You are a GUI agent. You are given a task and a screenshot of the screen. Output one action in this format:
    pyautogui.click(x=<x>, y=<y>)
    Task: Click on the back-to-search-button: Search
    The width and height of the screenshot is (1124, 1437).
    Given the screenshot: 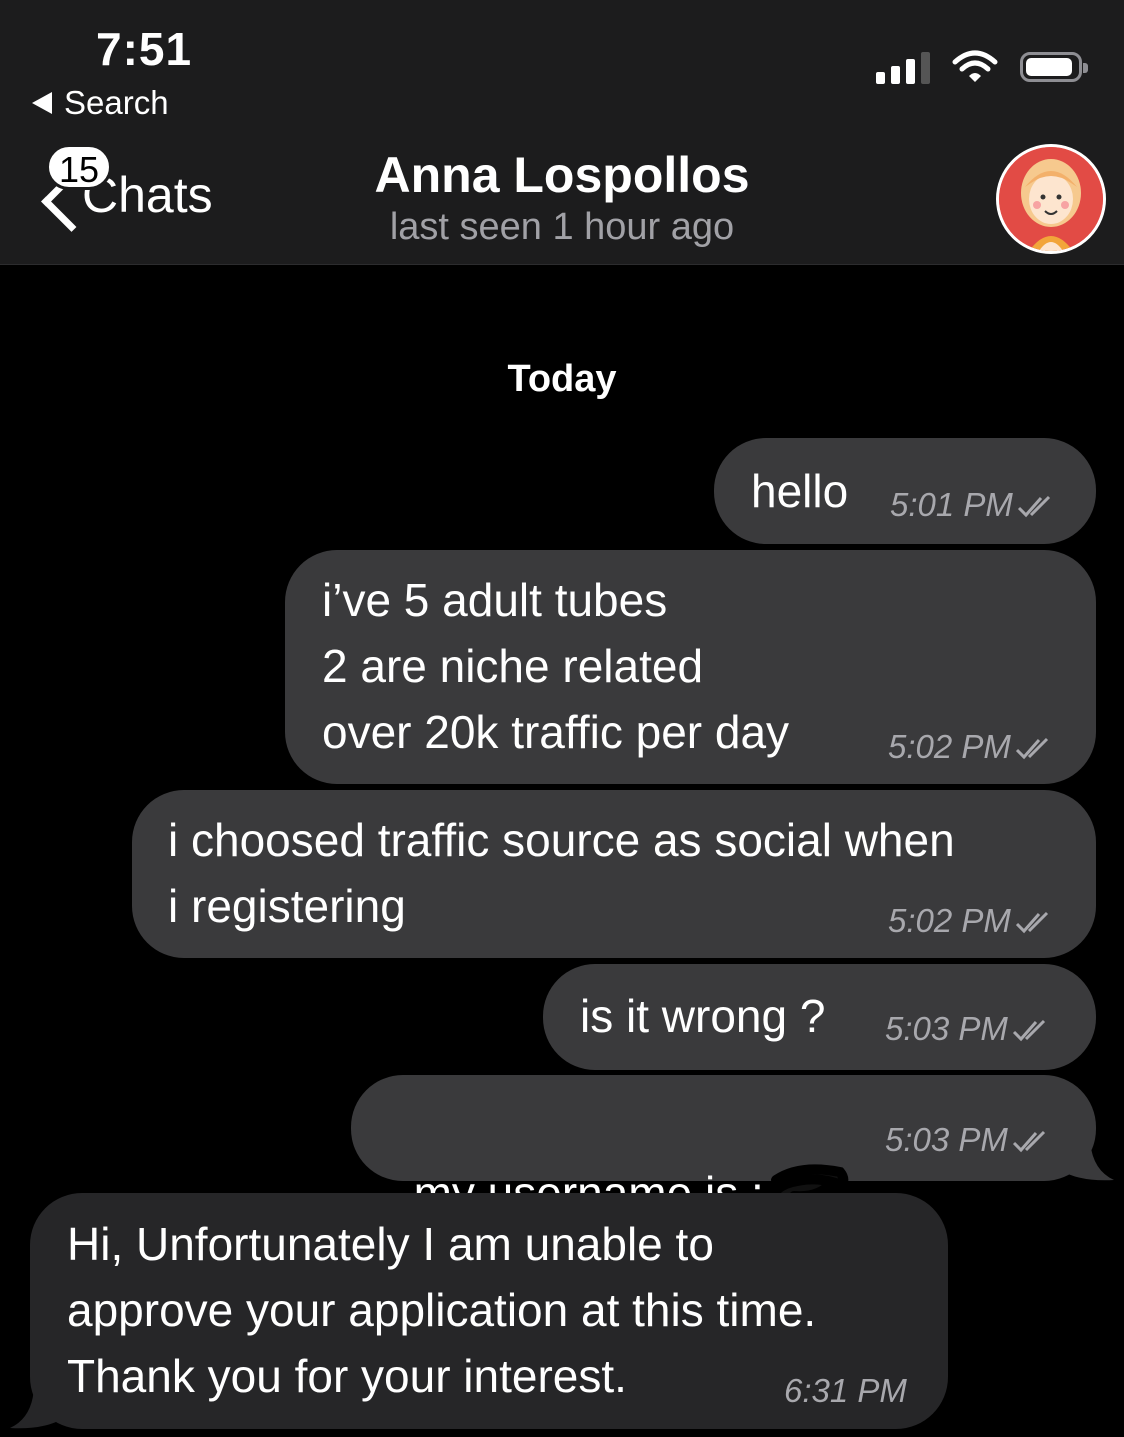 What is the action you would take?
    pyautogui.click(x=100, y=103)
    